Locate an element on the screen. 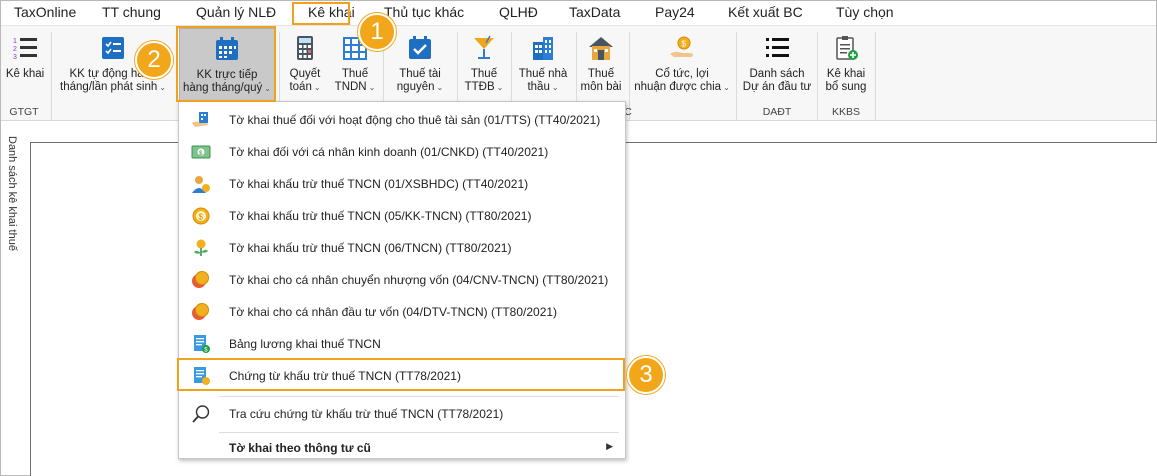 The width and height of the screenshot is (1157, 476). danh-sach-label-1: Danh sách is located at coordinates (777, 74).